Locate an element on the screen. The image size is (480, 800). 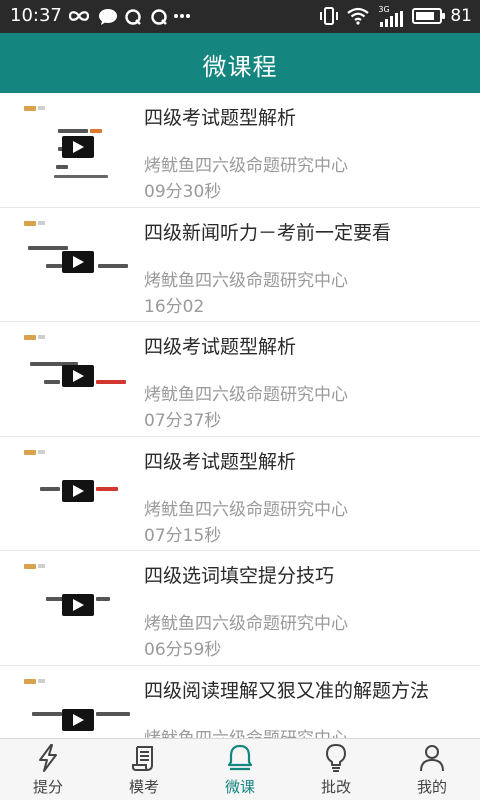
tab-weike: 微课 is located at coordinates (240, 769).